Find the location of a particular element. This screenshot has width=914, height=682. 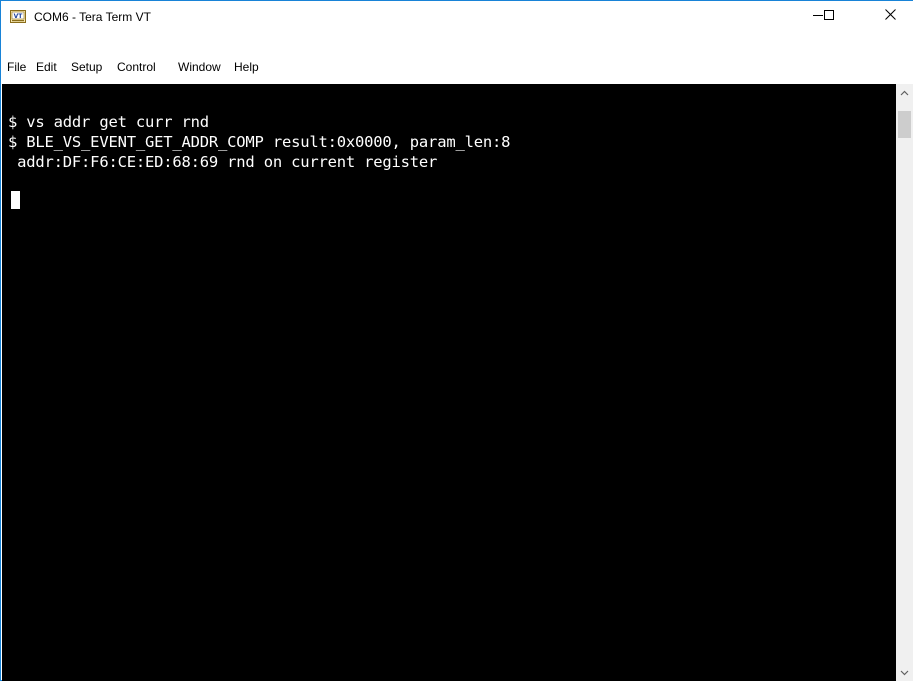

terminal-cursor is located at coordinates (15, 200).